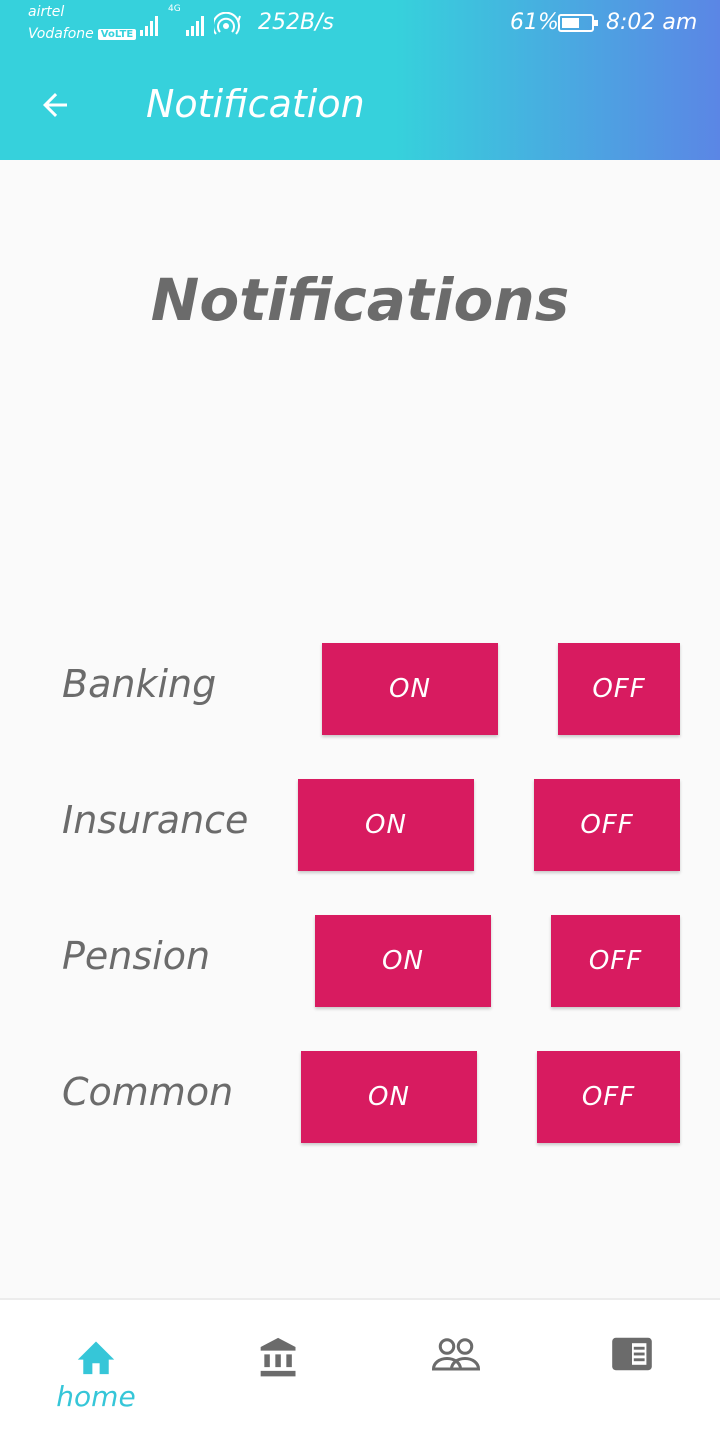 This screenshot has height=1440, width=720. What do you see at coordinates (61, 34) in the screenshot?
I see `carrier-2: Vodafone` at bounding box center [61, 34].